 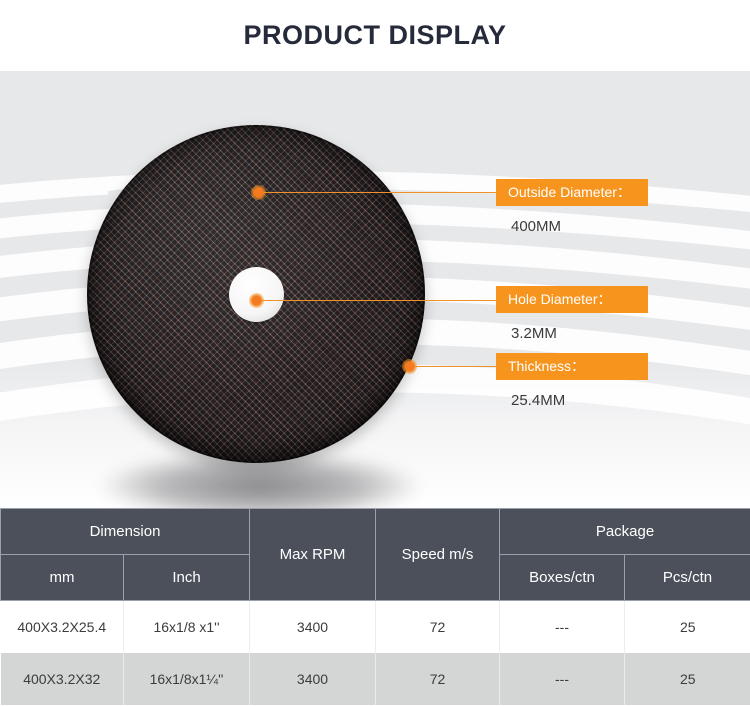 I want to click on header-boxes-per-ctn: Boxes/ctn, so click(x=562, y=577).